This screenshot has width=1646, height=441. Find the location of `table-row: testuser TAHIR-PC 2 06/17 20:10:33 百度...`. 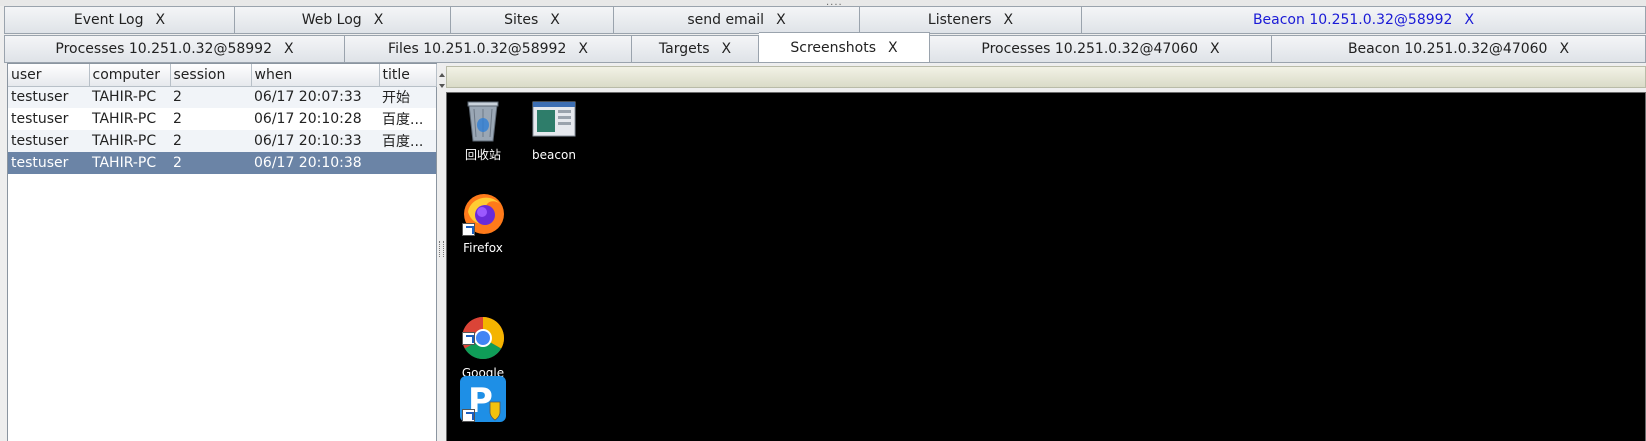

table-row: testuser TAHIR-PC 2 06/17 20:10:33 百度... is located at coordinates (222, 141).